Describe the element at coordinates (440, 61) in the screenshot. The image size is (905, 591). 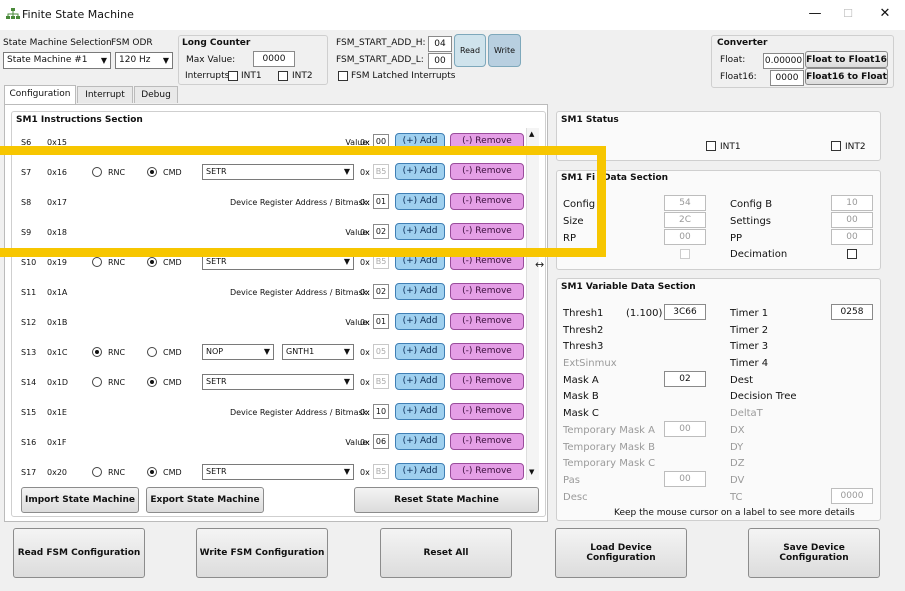
I see `fsm-start-l-input: 00` at that location.